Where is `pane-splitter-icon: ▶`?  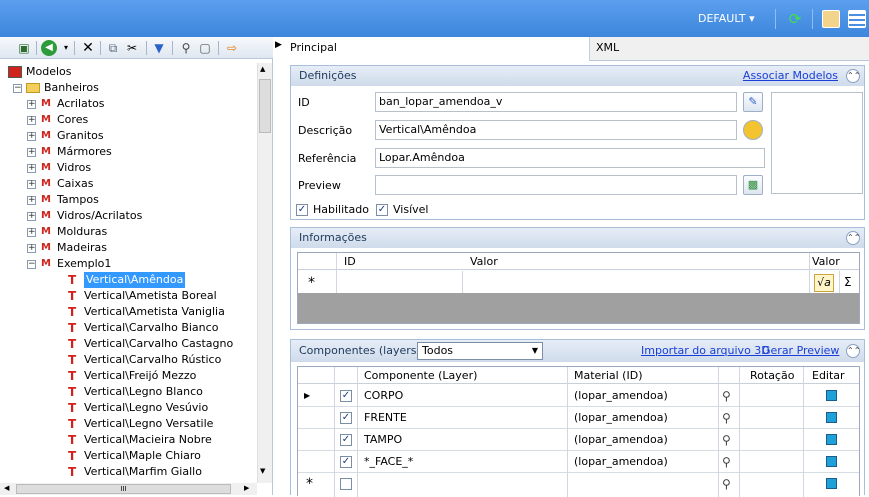 pane-splitter-icon: ▶ is located at coordinates (278, 45).